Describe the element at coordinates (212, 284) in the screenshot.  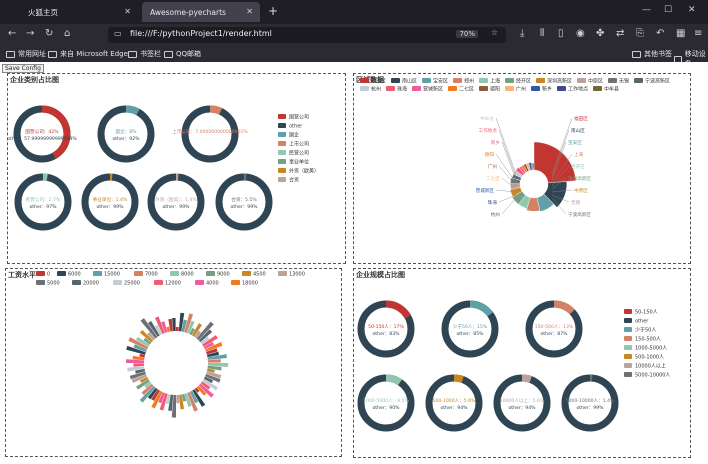
I see `legend-label: 4000` at that location.